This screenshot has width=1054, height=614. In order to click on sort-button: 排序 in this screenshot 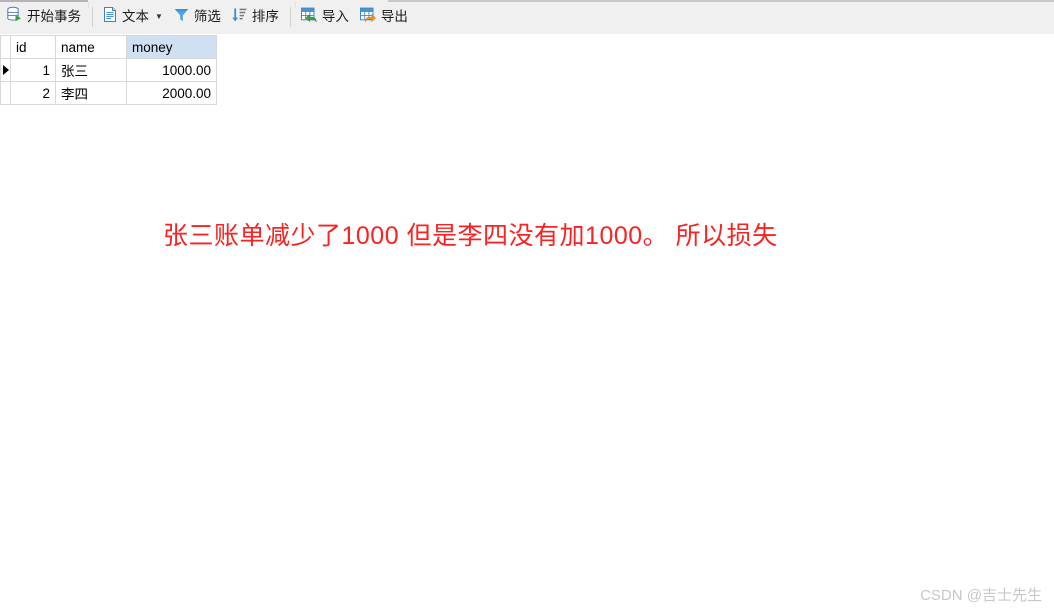, I will do `click(256, 17)`.